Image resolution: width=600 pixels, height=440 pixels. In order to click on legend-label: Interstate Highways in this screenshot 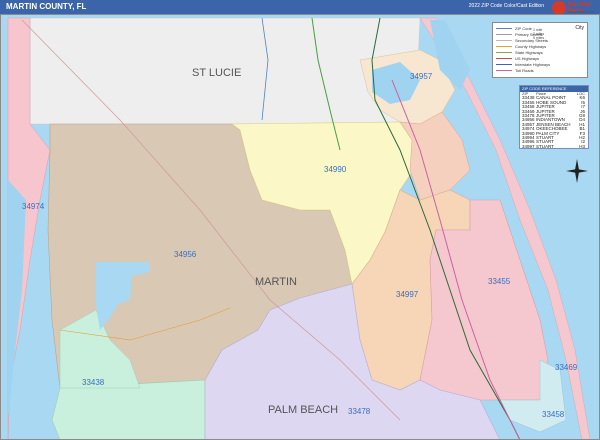, I will do `click(533, 64)`.